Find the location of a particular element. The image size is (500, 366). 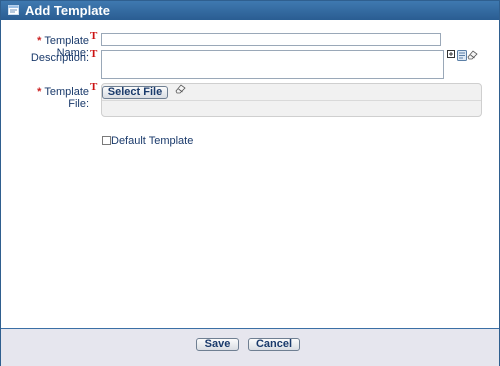

dialog-title: Add Template is located at coordinates (67, 10).